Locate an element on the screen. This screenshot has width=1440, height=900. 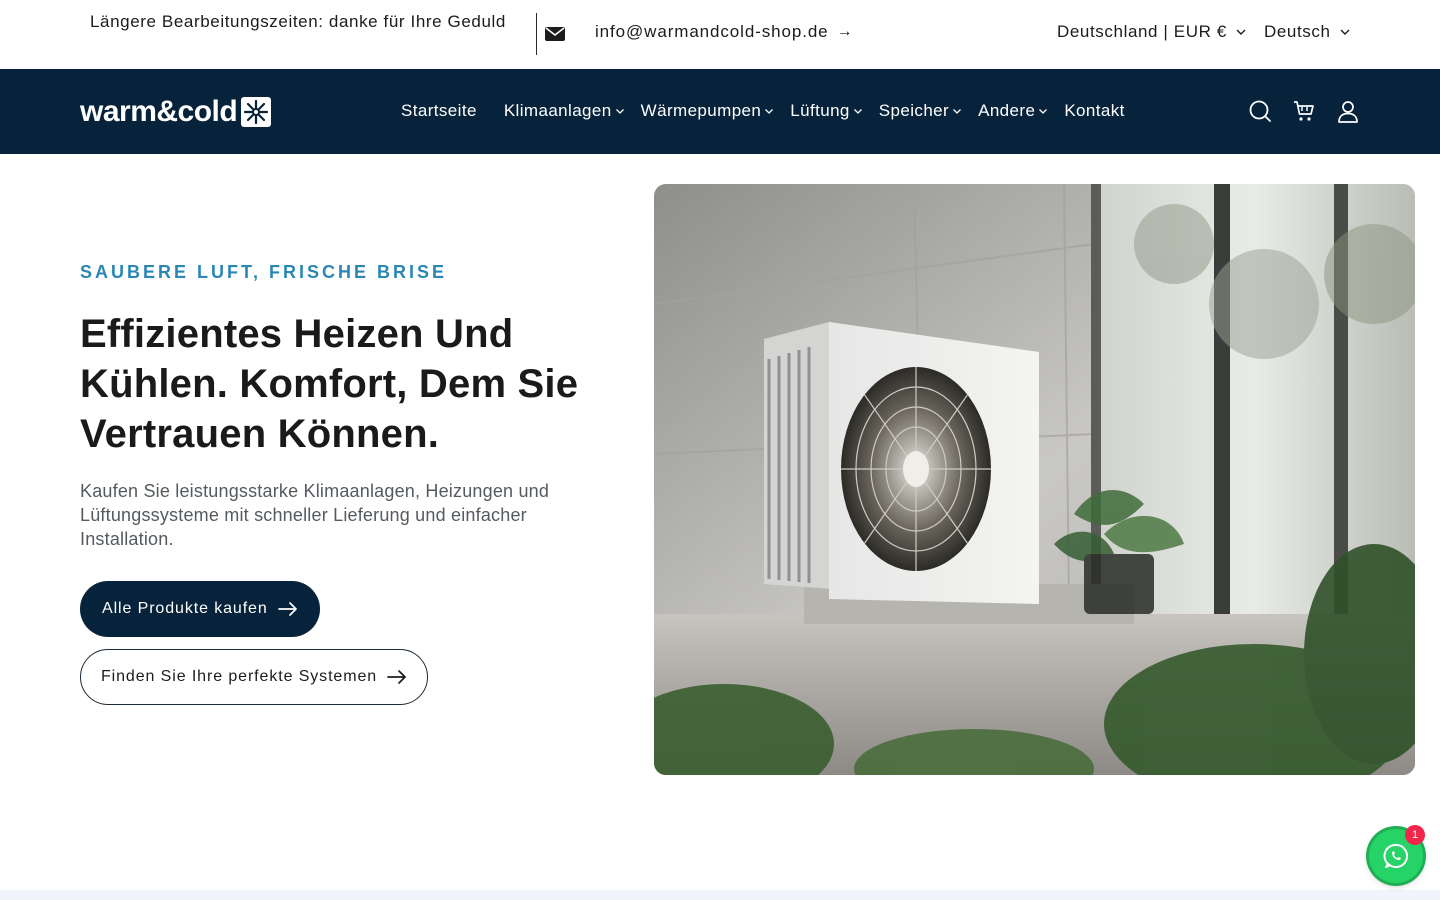
logo: warm&cold is located at coordinates (176, 111).